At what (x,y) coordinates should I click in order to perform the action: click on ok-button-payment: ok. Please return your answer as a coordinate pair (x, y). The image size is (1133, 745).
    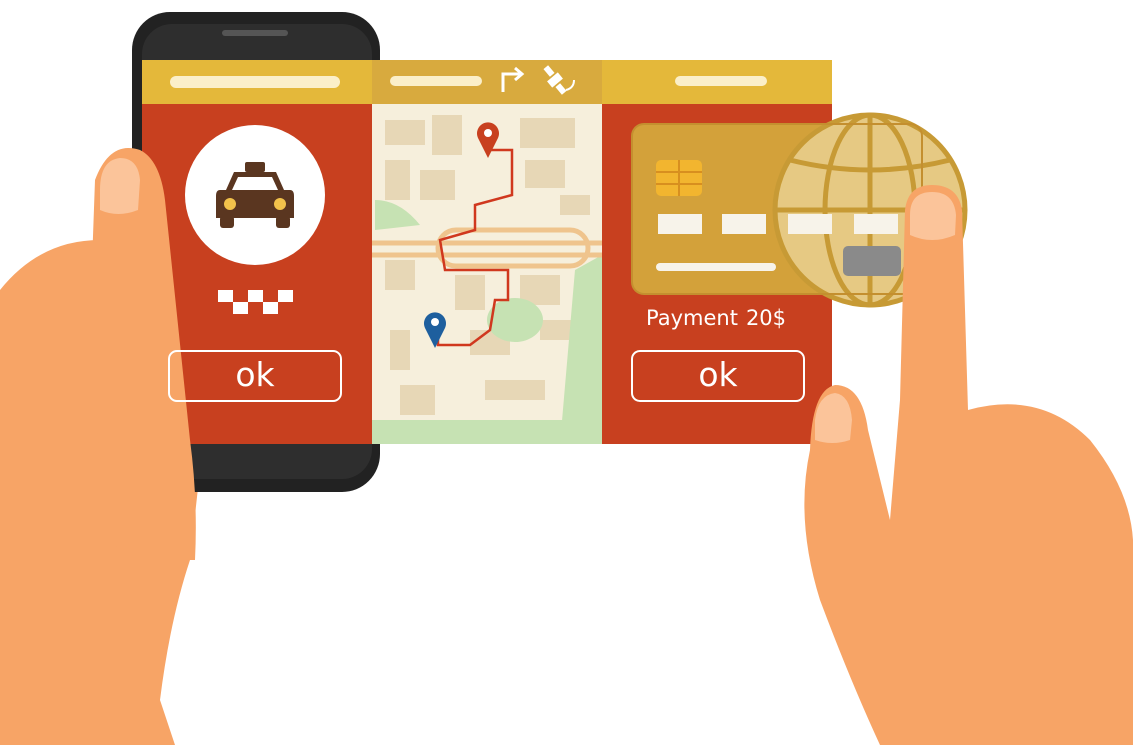
    Looking at the image, I should click on (718, 376).